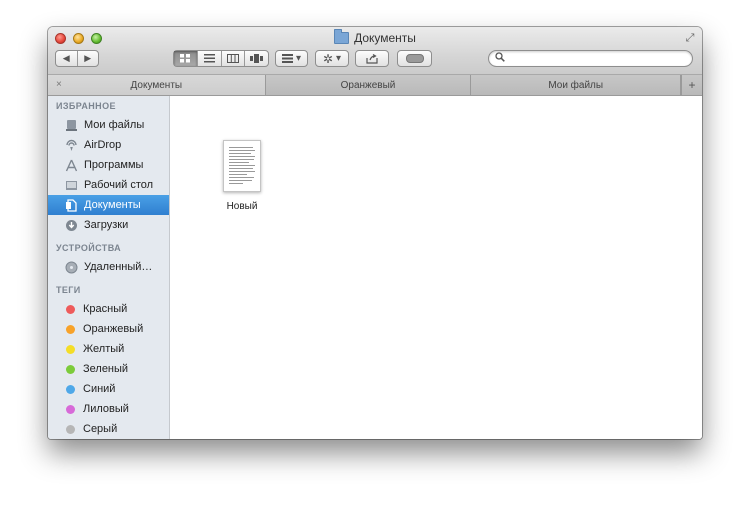 This screenshot has height=507, width=750. I want to click on all-files-icon, so click(71, 125).